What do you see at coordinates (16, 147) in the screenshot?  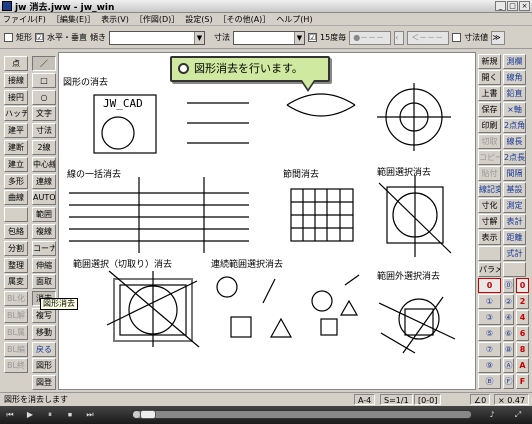 I see `left-tool-6: 建断` at bounding box center [16, 147].